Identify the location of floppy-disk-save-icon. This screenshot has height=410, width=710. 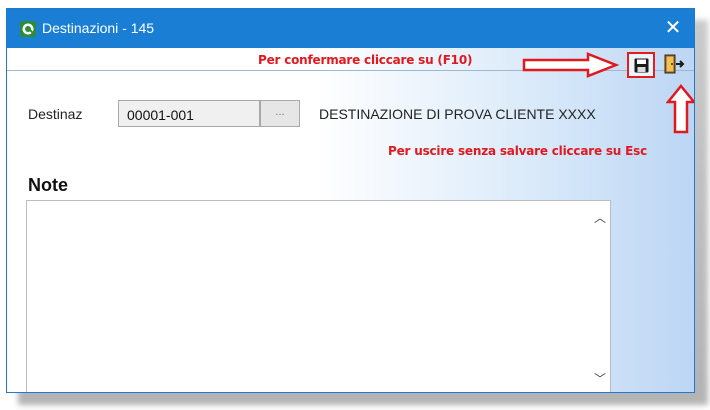
(641, 65).